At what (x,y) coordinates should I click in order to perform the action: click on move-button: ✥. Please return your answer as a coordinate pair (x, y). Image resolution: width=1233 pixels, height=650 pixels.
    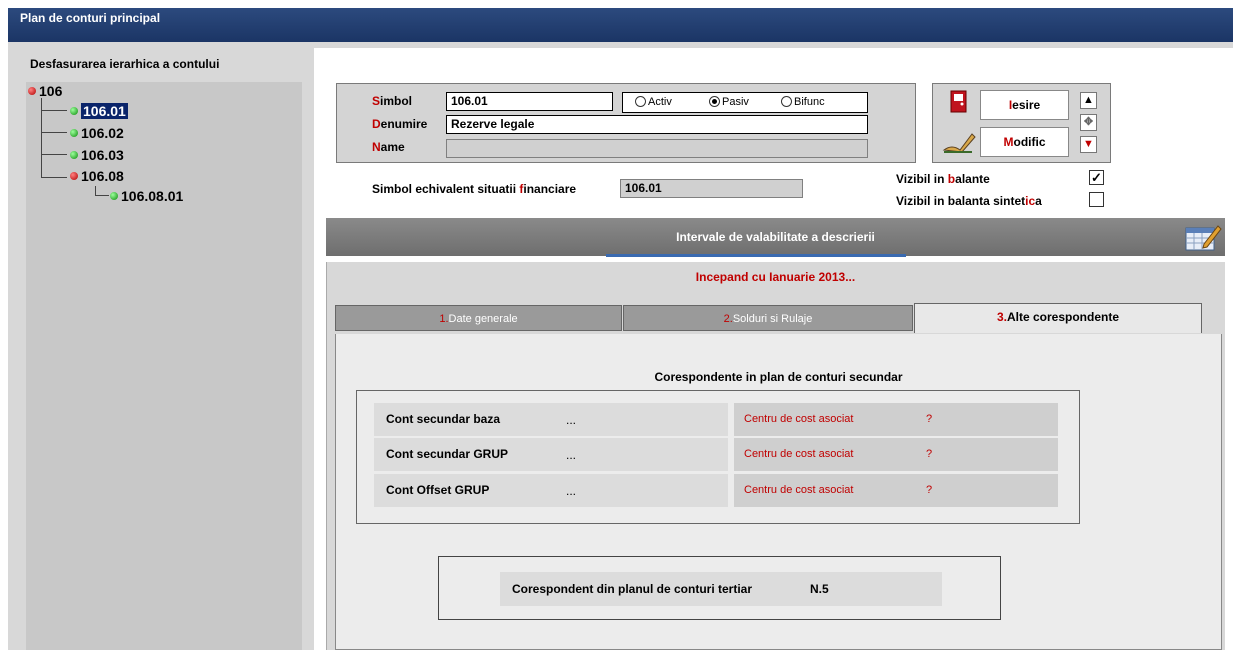
    Looking at the image, I should click on (1088, 122).